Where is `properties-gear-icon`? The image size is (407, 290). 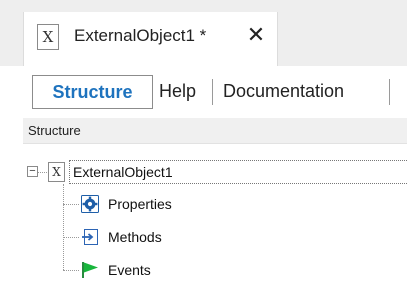
properties-gear-icon is located at coordinates (90, 204).